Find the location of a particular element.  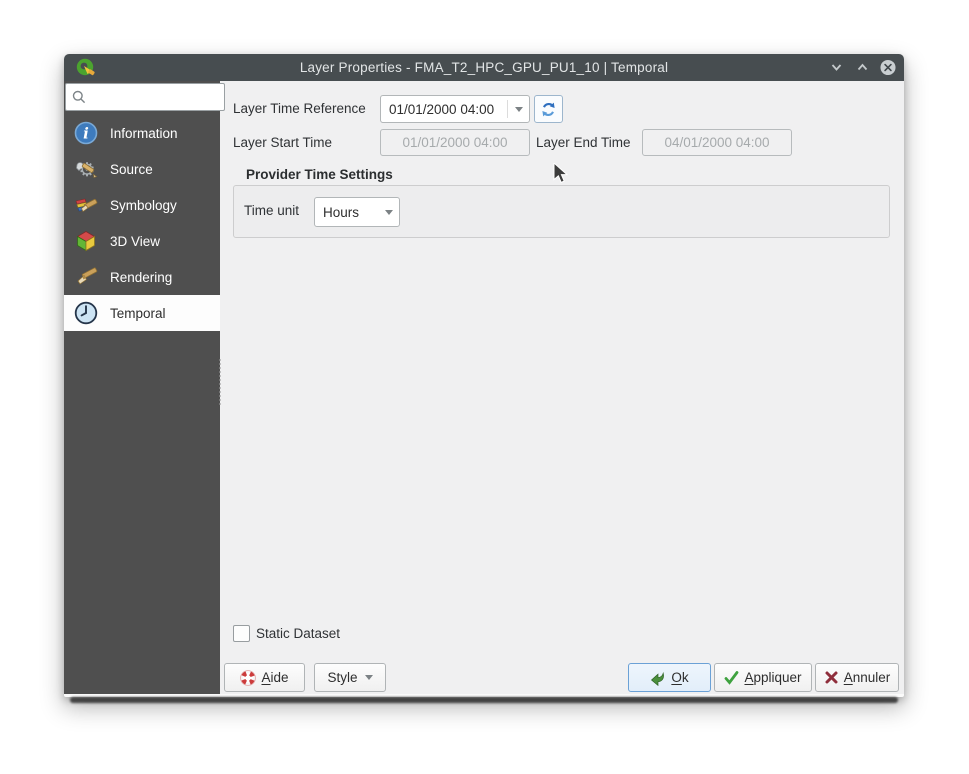

ok-button: Ok is located at coordinates (669, 677).